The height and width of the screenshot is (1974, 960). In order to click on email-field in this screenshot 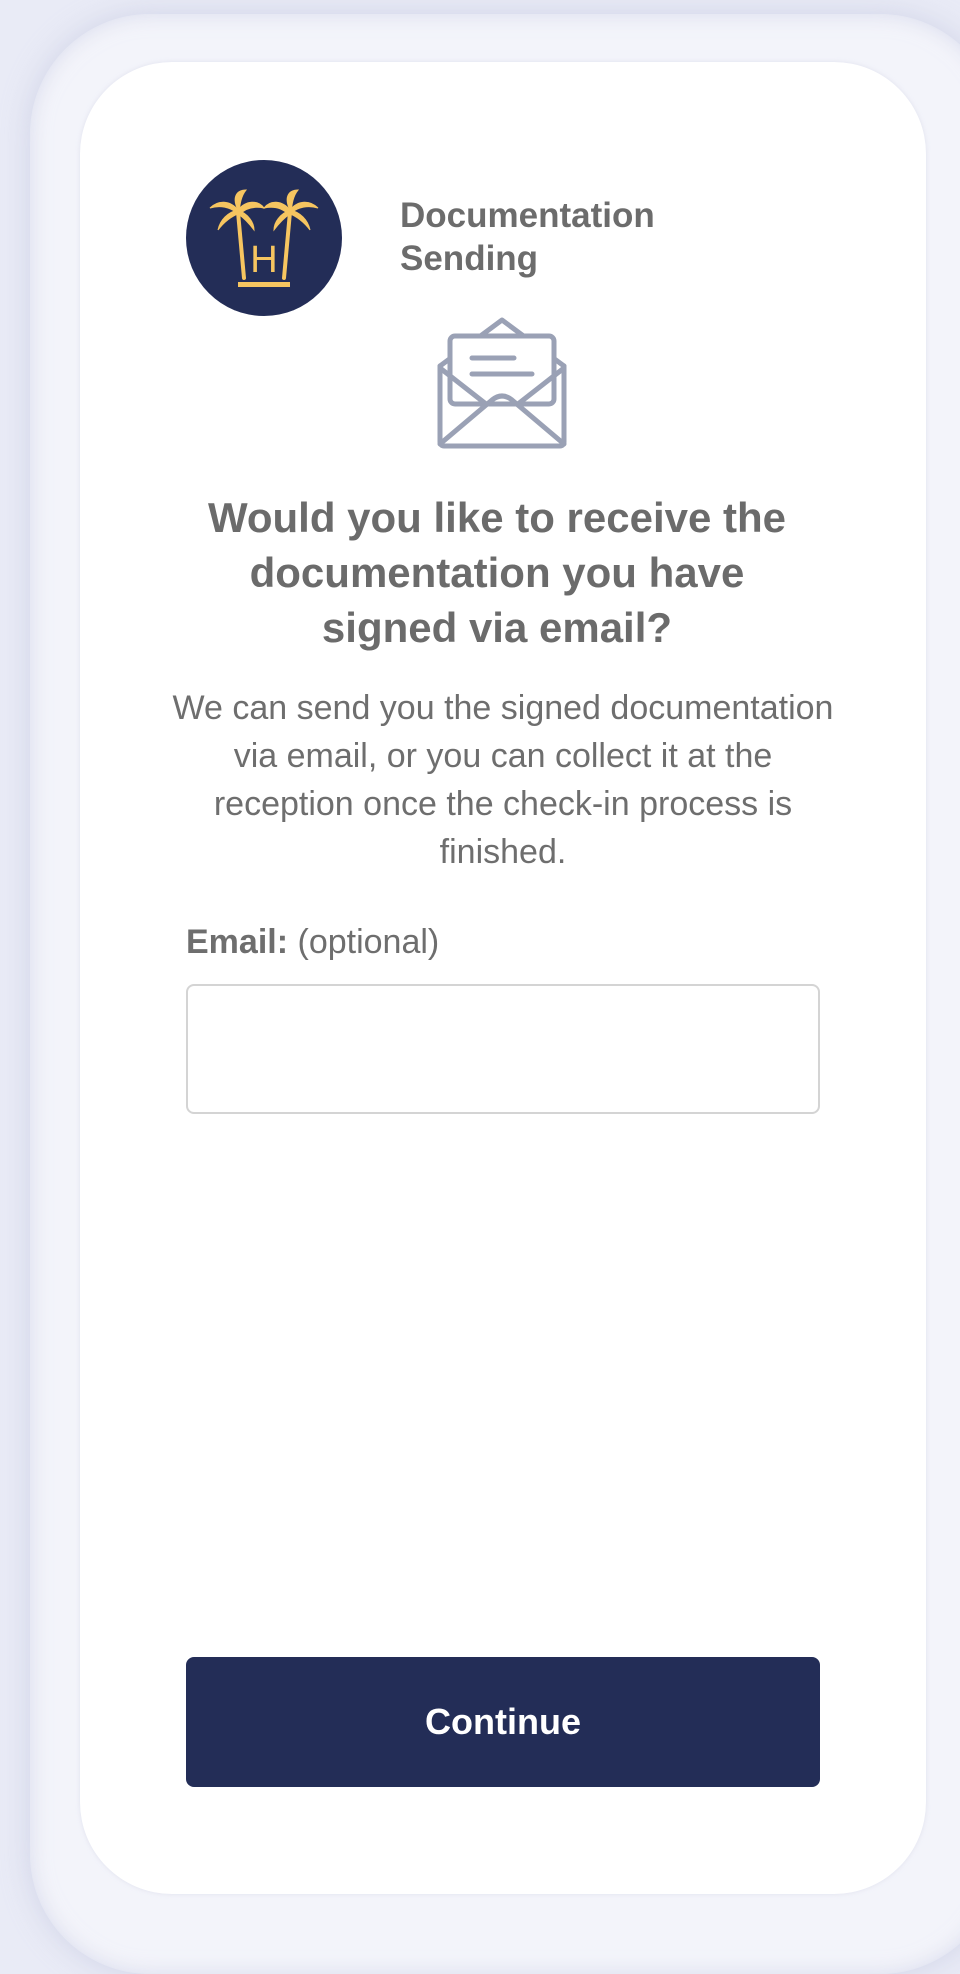, I will do `click(503, 1049)`.